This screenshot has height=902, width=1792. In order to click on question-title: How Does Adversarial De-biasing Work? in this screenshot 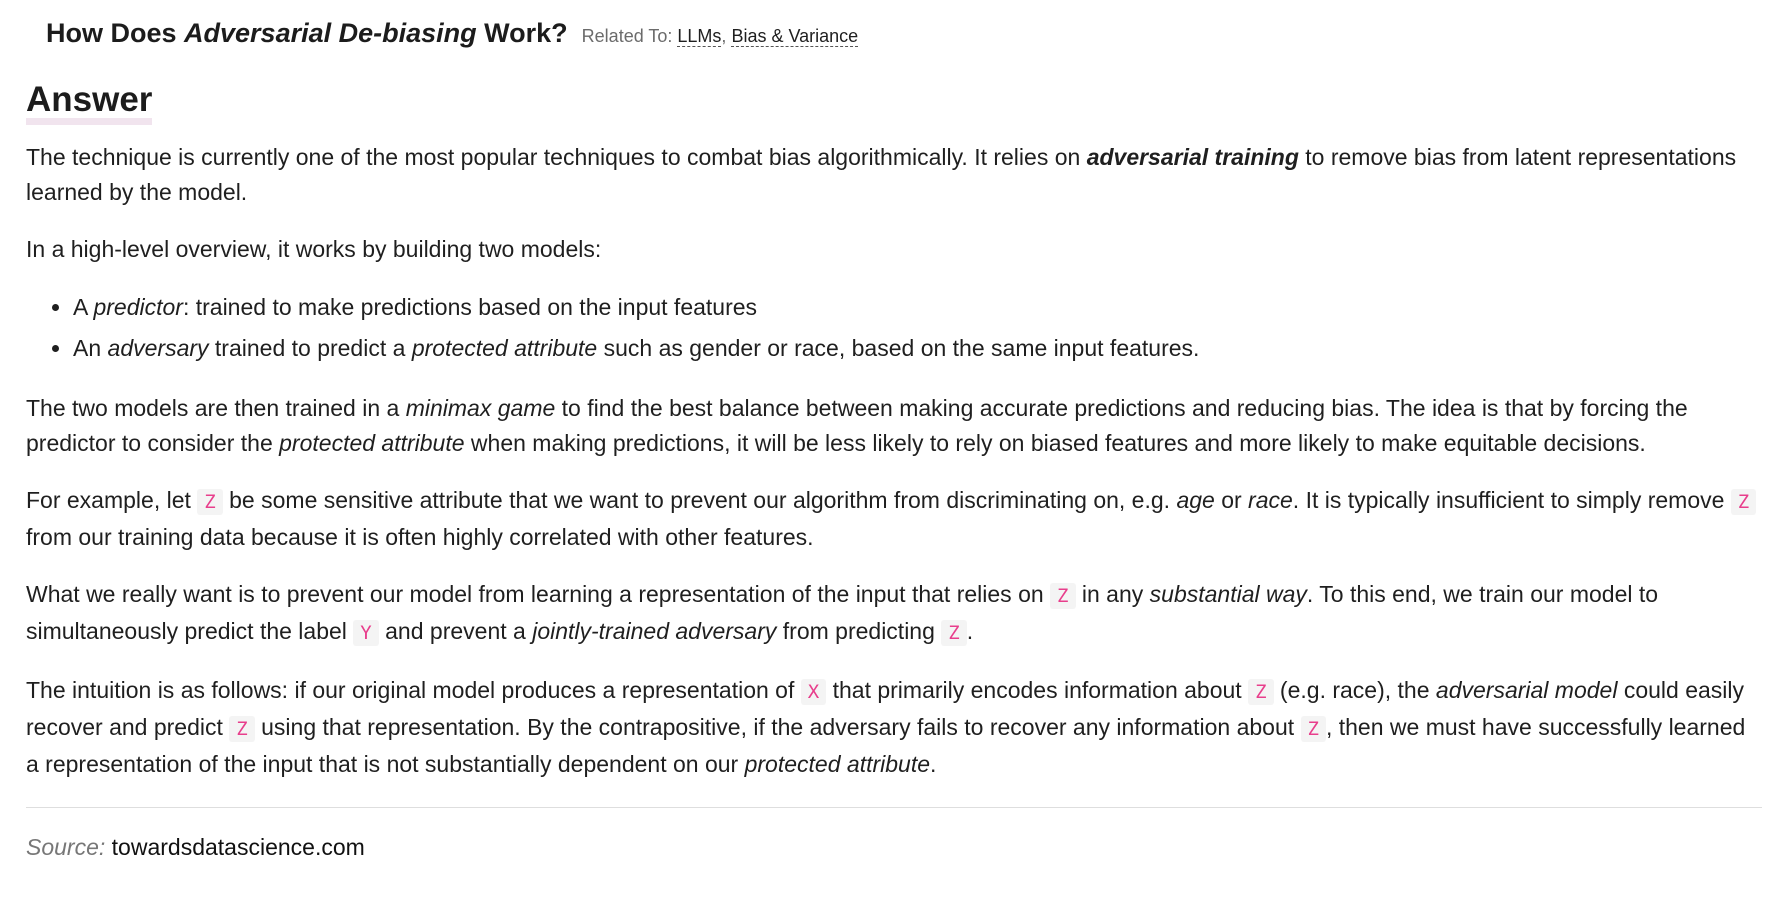, I will do `click(307, 33)`.